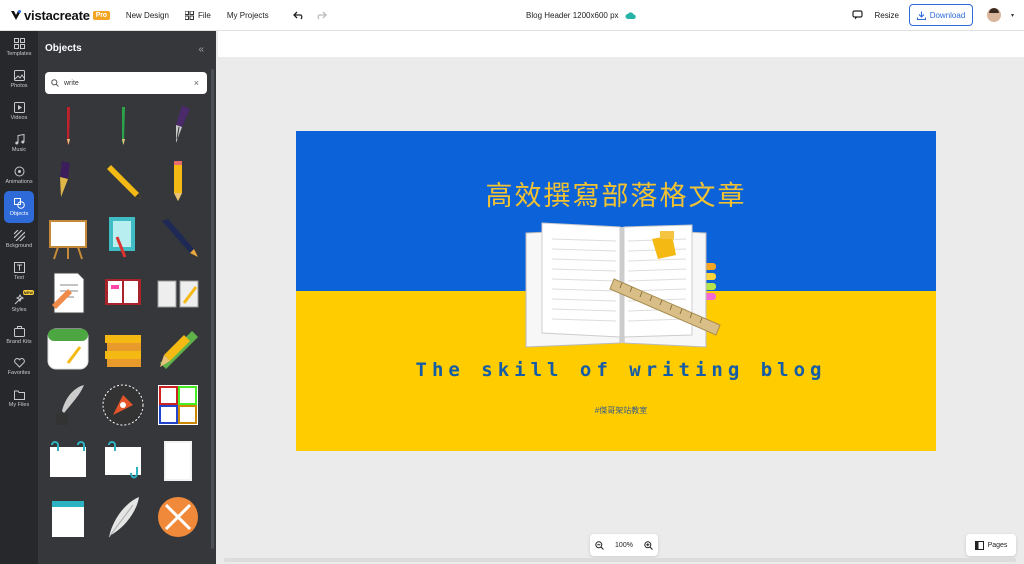  Describe the element at coordinates (19, 171) in the screenshot. I see `animations-icon` at that location.